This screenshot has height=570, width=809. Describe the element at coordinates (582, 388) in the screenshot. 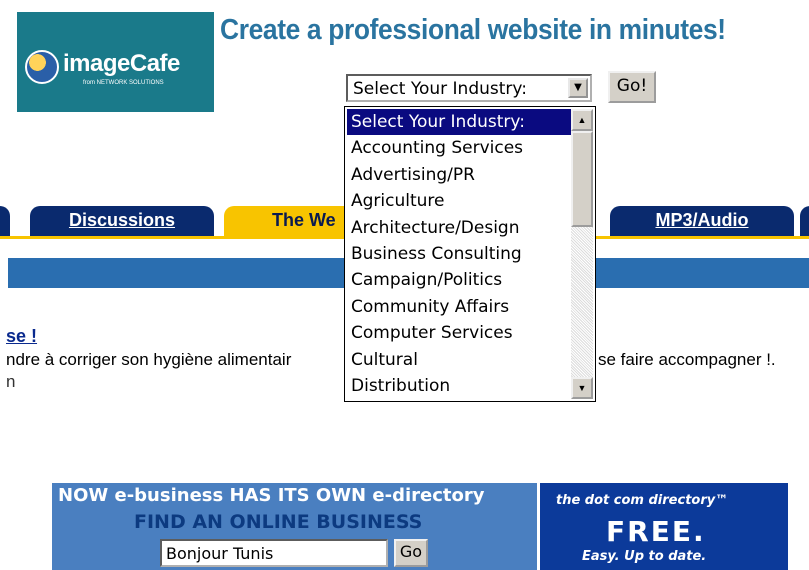

I see `scroll-down-icon: ▼` at that location.